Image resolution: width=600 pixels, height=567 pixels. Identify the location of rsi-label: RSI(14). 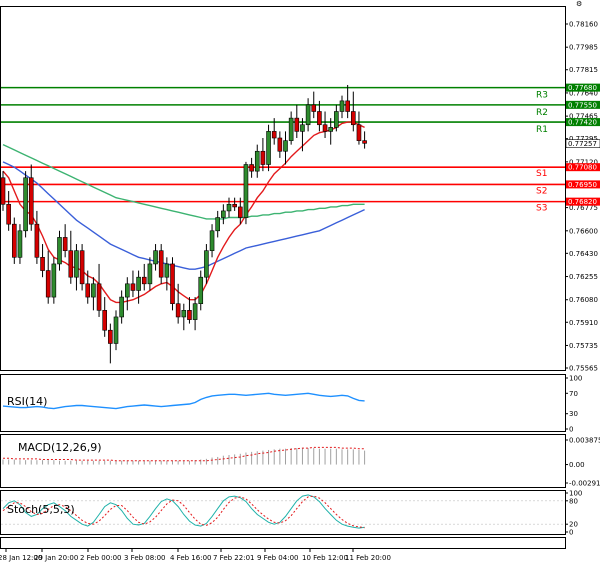
(27, 401).